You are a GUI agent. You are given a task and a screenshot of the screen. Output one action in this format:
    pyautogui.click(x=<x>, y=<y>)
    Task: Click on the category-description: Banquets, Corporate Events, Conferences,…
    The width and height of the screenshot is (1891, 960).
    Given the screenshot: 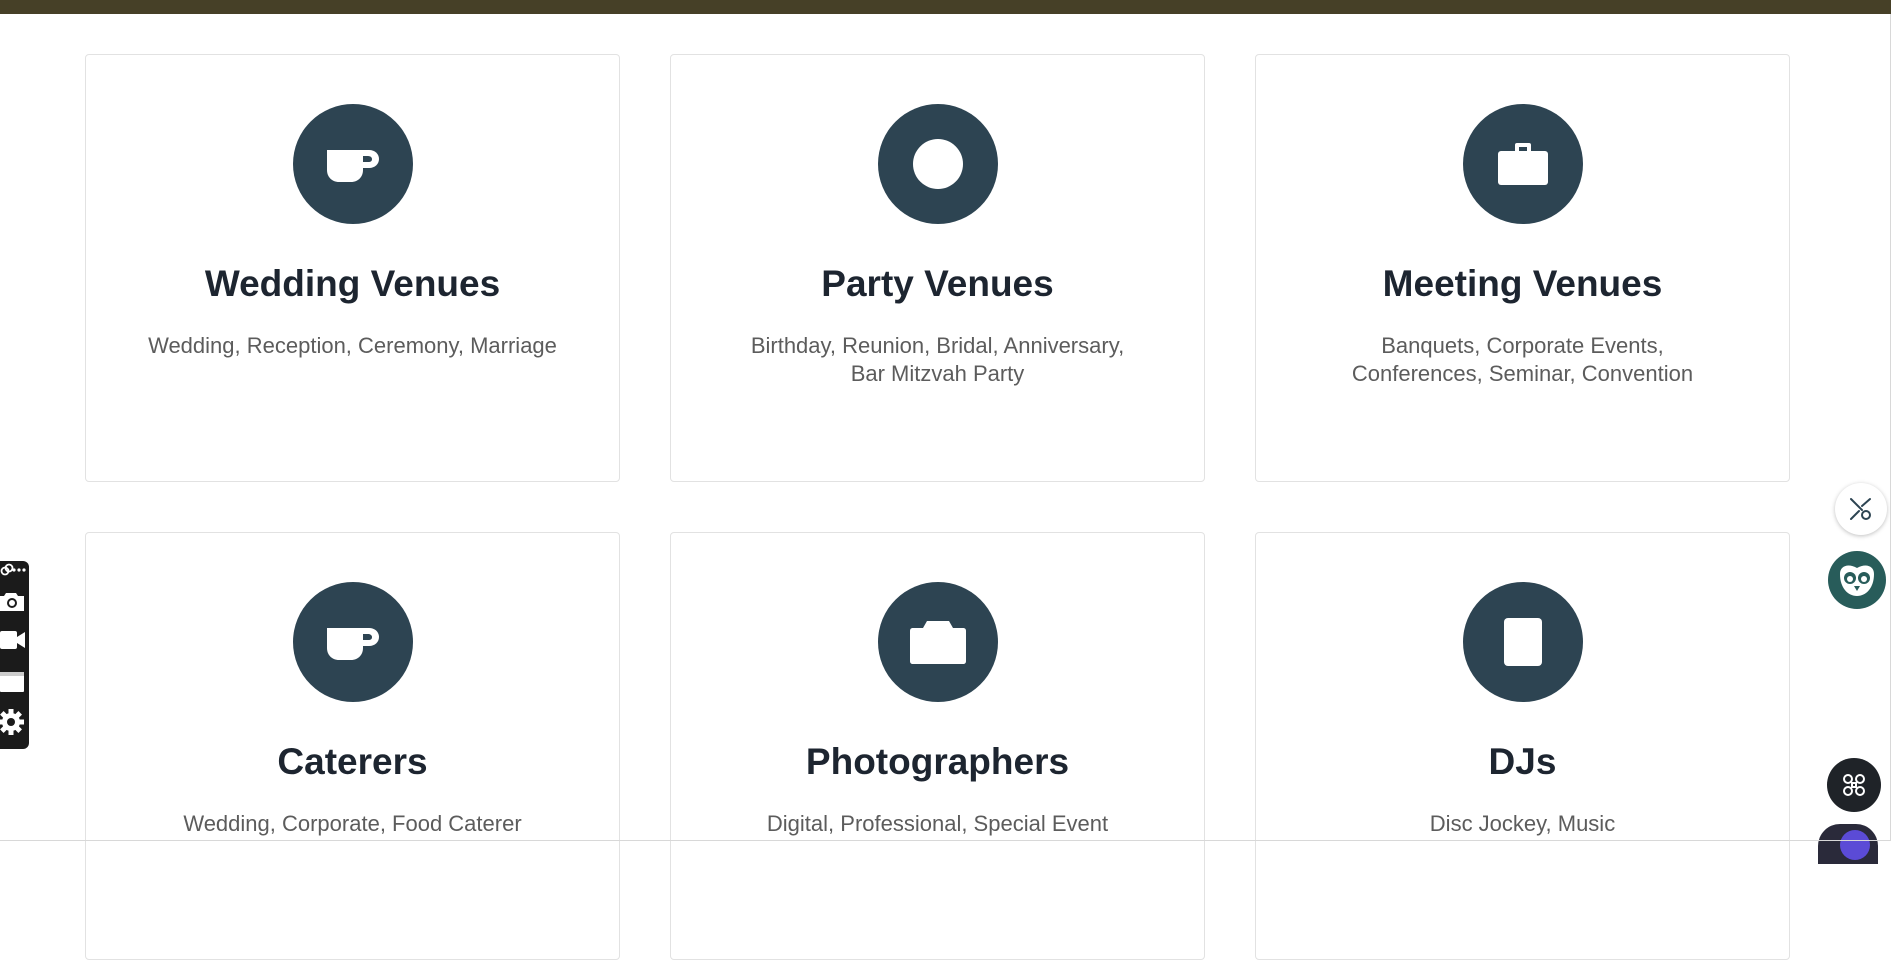 What is the action you would take?
    pyautogui.click(x=1522, y=359)
    